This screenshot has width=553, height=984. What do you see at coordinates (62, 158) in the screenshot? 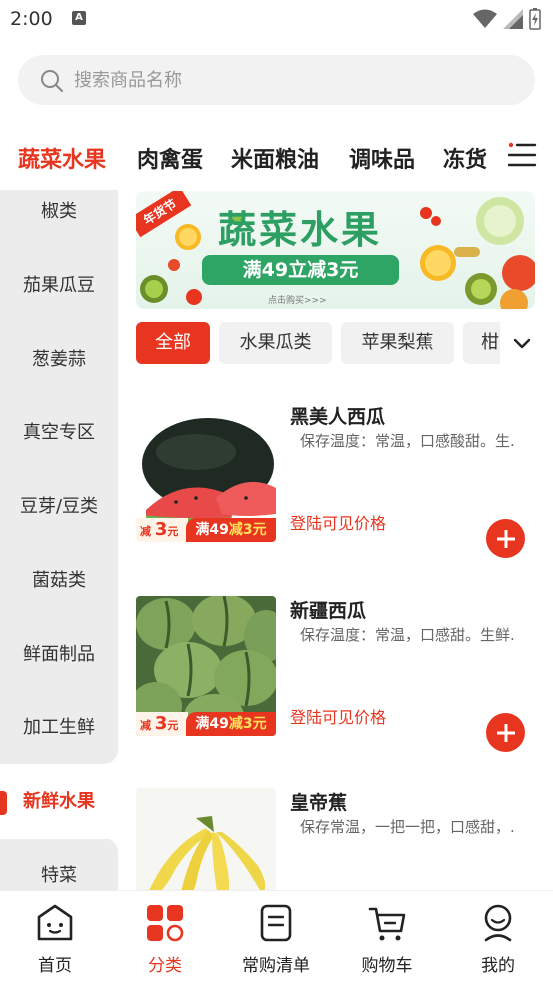
I see `category-tab-vegetables-fruits: 蔬菜水果` at bounding box center [62, 158].